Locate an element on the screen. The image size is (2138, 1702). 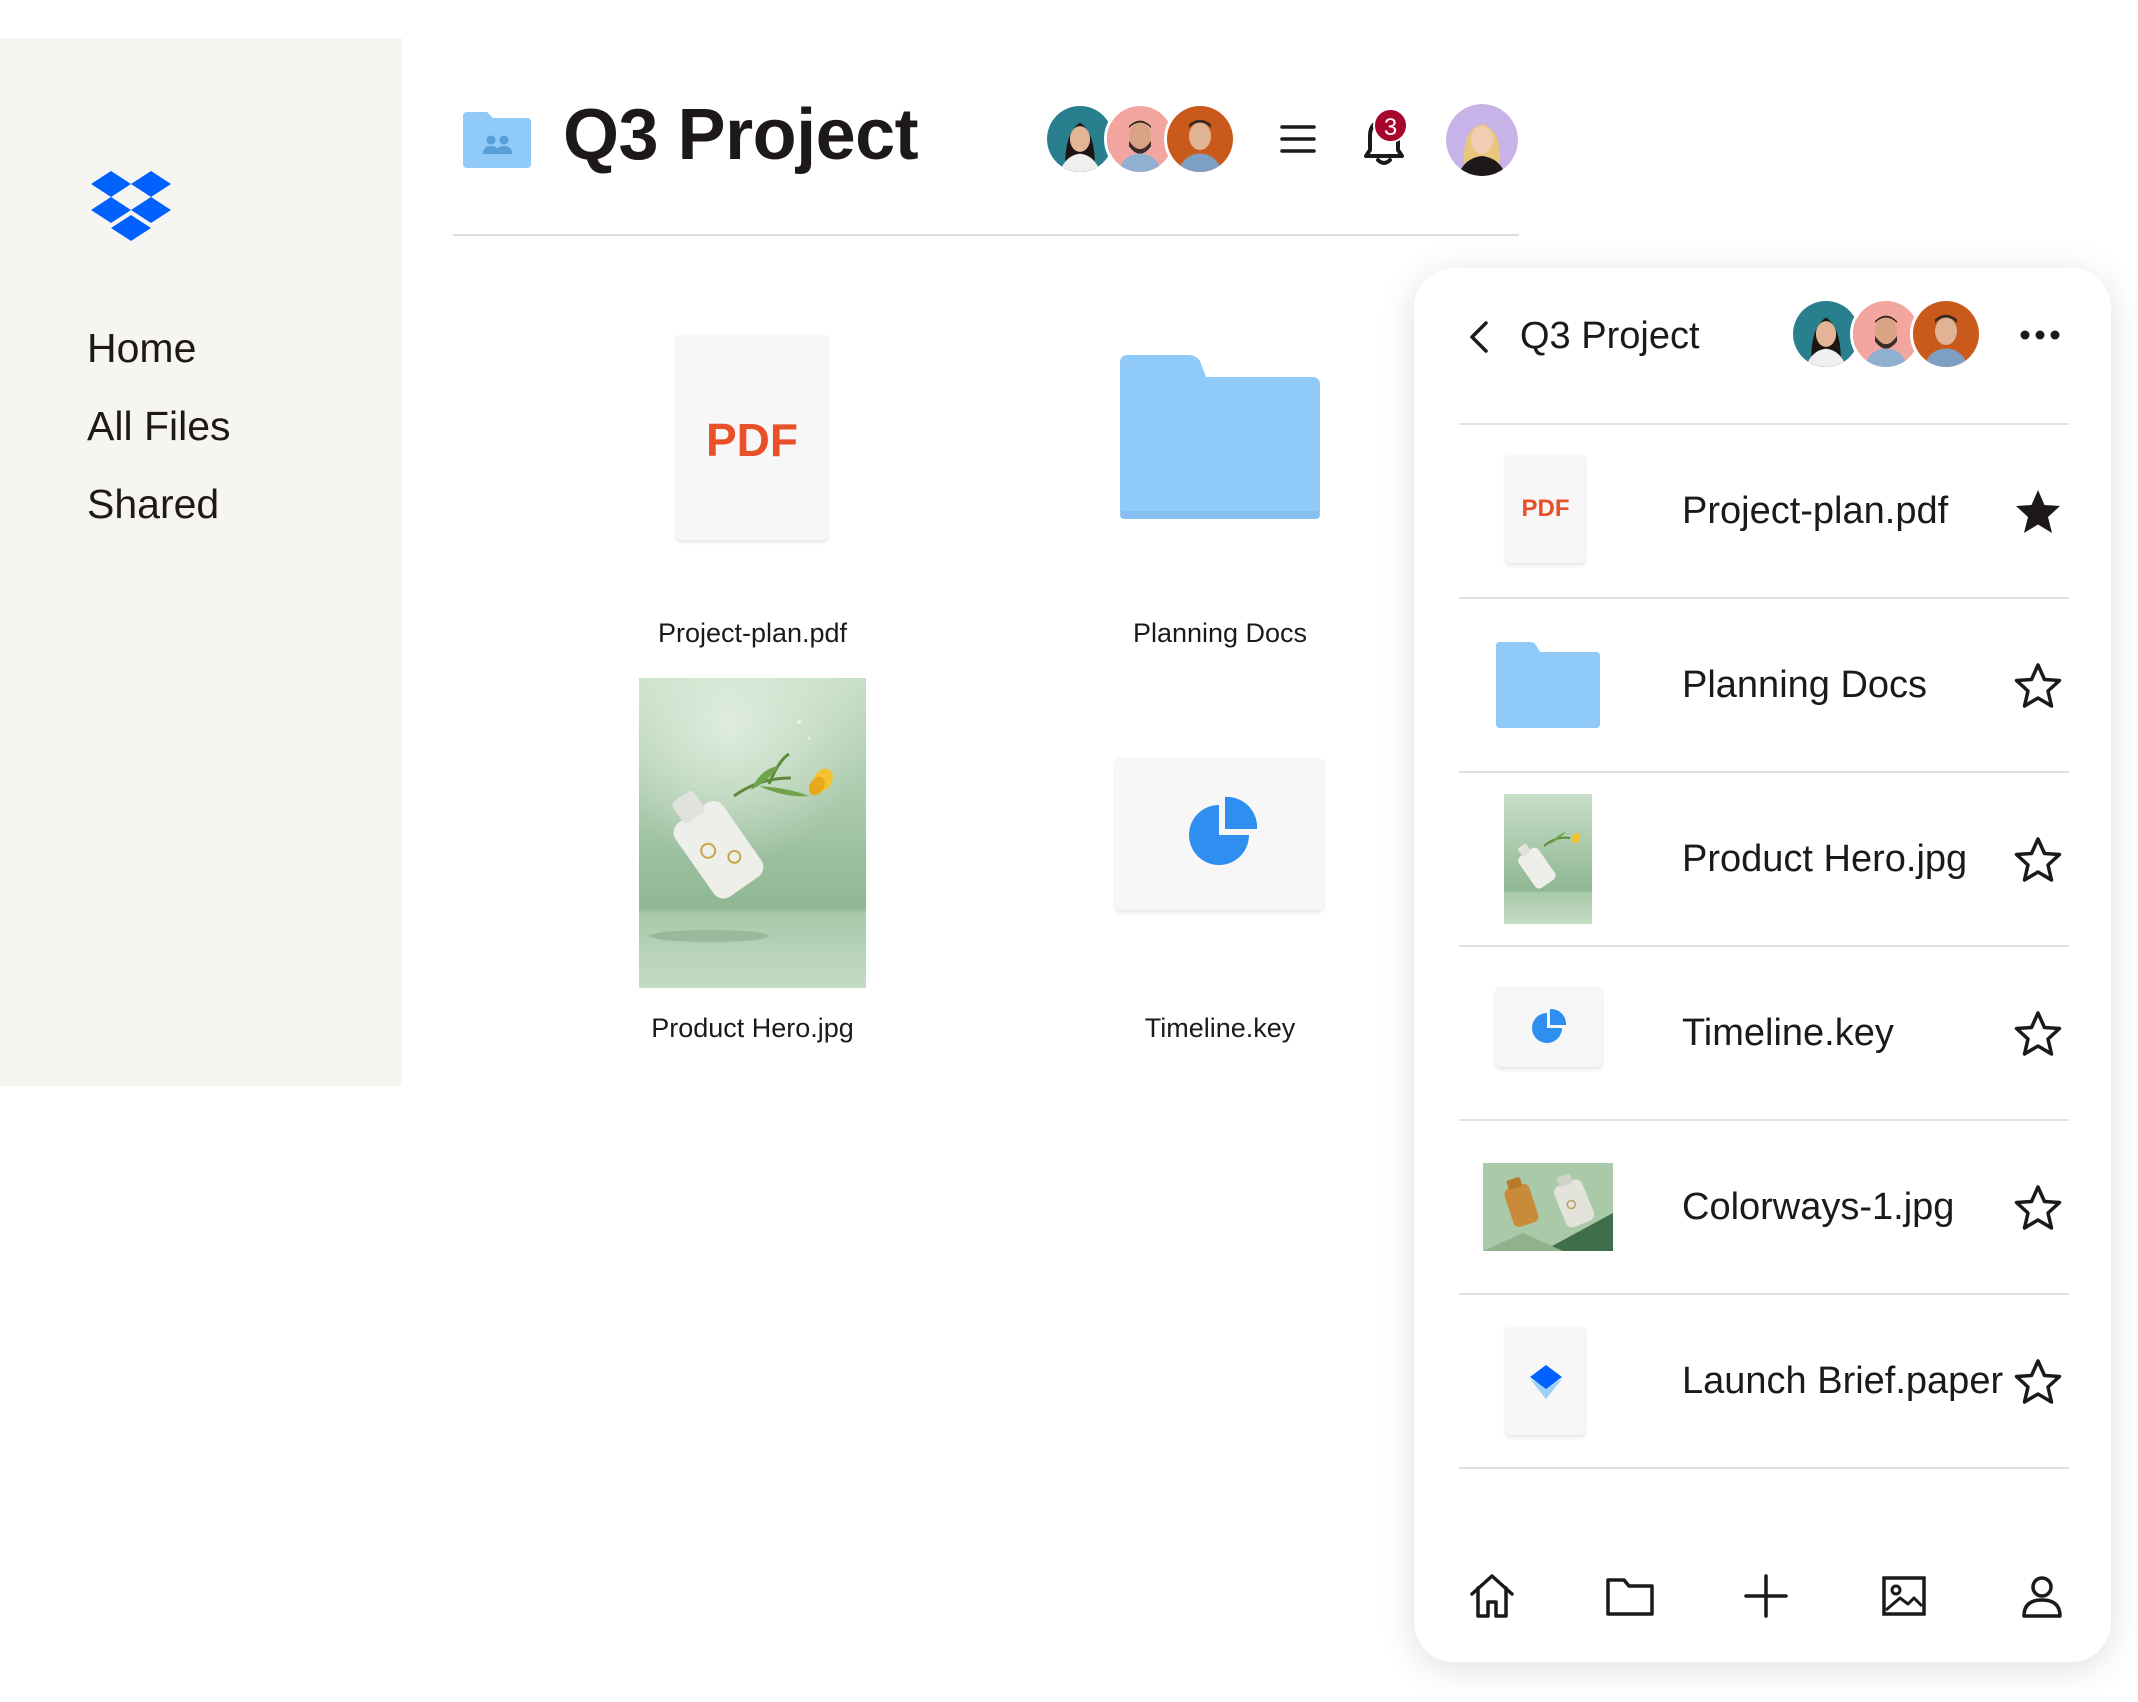
file-name: Colorways-1.jpg is located at coordinates (1818, 1207).